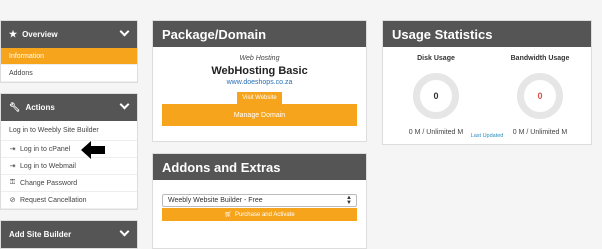 The height and width of the screenshot is (249, 602). I want to click on sidebar-item-label: Addons, so click(21, 73).